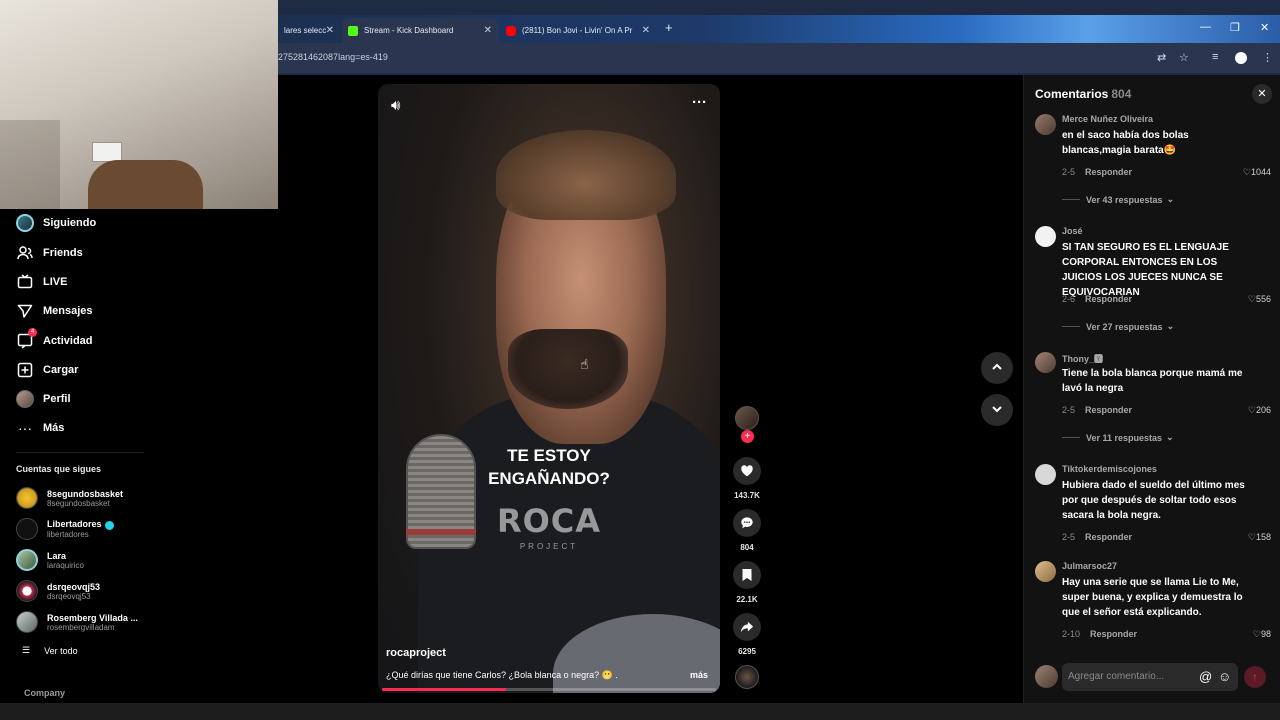 This screenshot has width=1280, height=720. What do you see at coordinates (747, 627) in the screenshot?
I see `share-icon` at bounding box center [747, 627].